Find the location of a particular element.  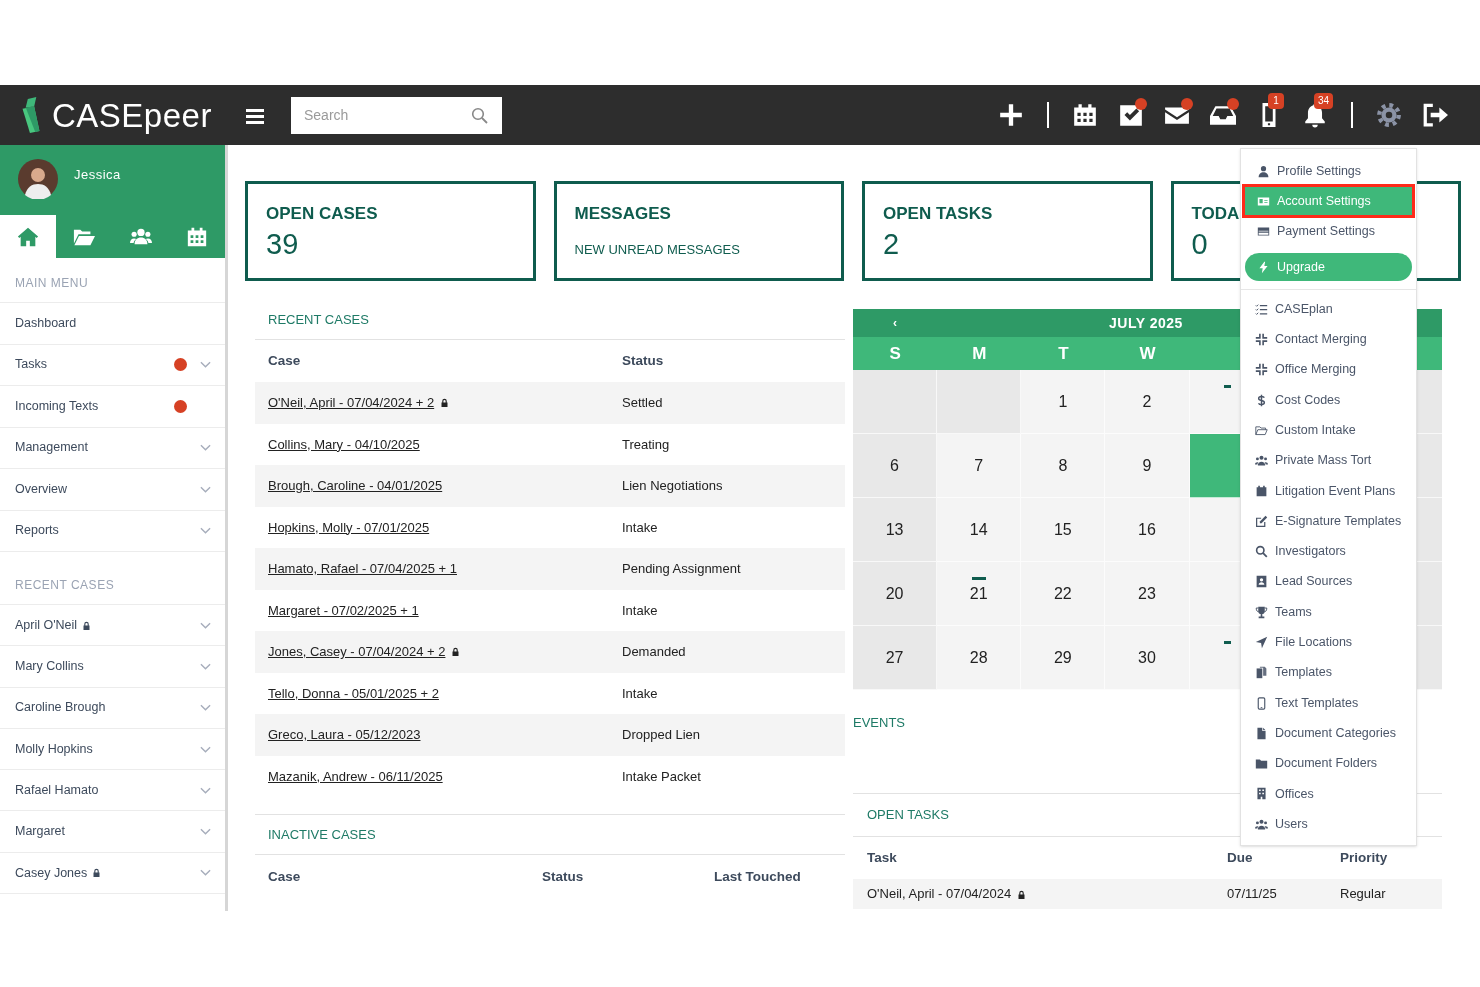

column-header: Priority is located at coordinates (1364, 857).